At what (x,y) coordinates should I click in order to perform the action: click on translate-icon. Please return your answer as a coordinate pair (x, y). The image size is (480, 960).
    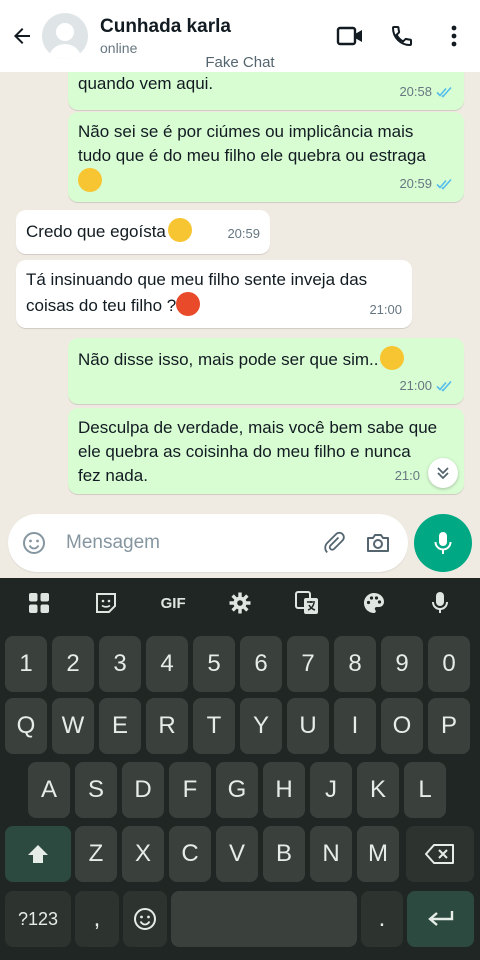
    Looking at the image, I should click on (306, 602).